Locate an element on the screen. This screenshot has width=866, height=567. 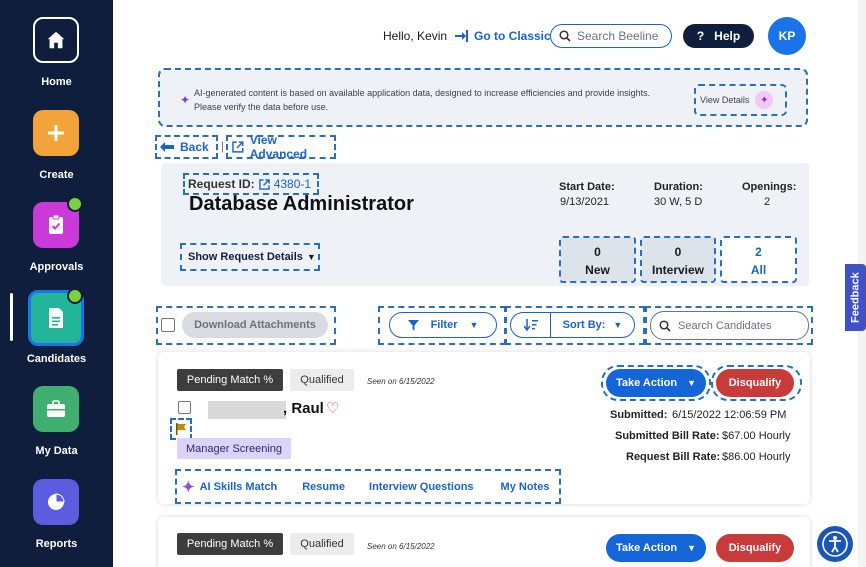
count-all: 2 All is located at coordinates (758, 259).